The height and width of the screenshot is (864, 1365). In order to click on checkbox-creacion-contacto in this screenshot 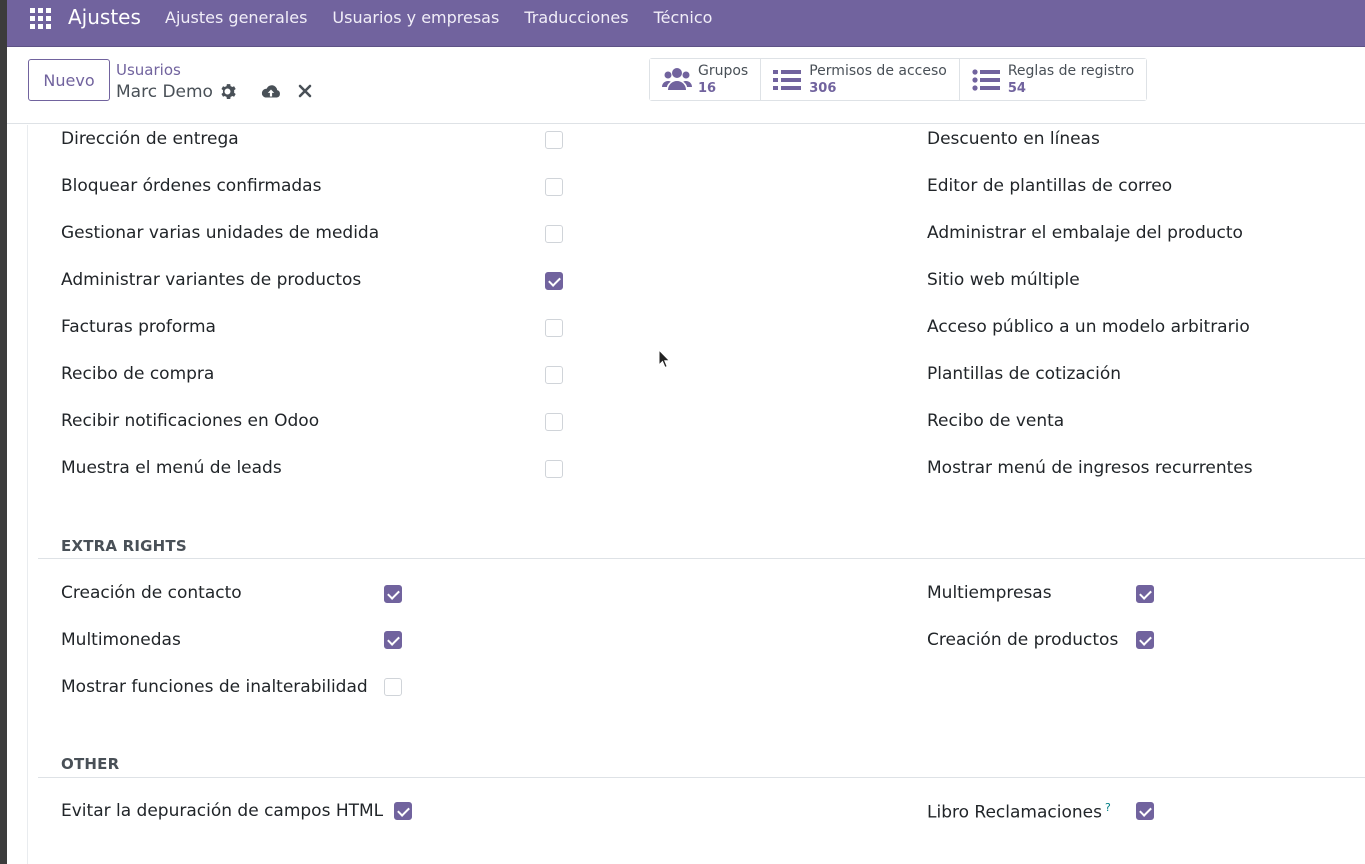, I will do `click(393, 594)`.